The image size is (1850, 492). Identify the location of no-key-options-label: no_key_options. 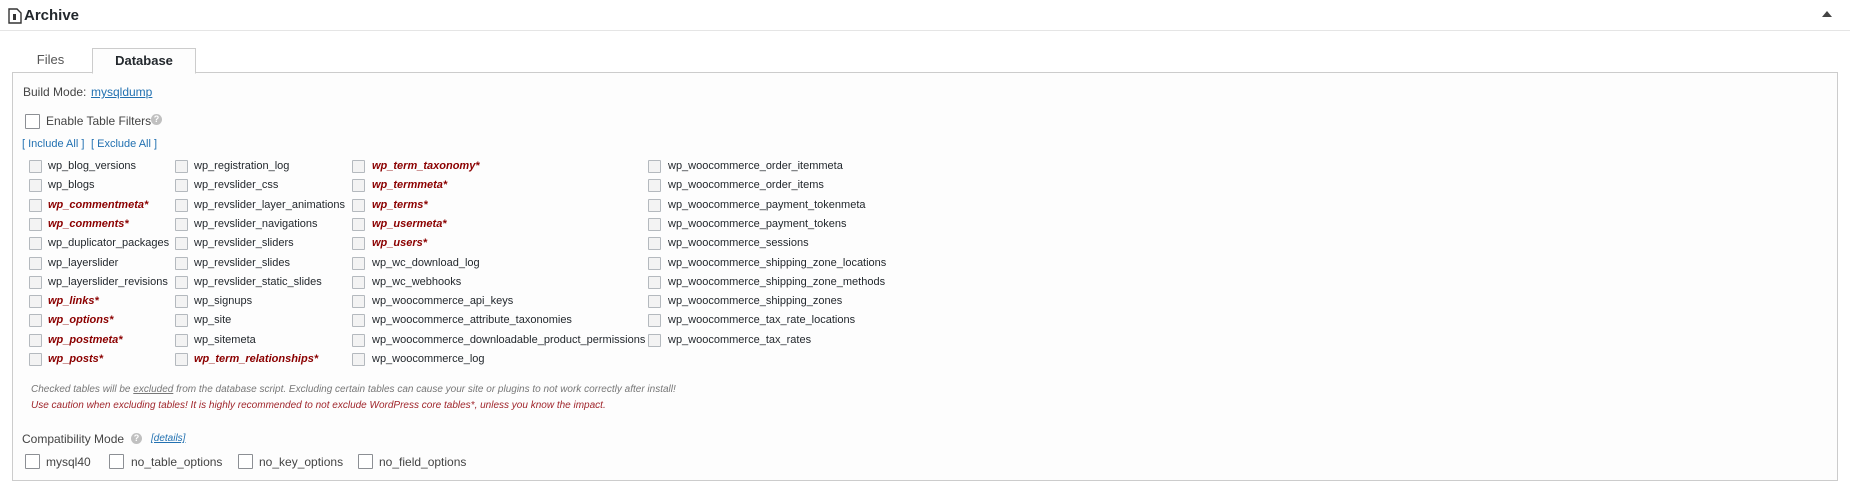
(301, 462).